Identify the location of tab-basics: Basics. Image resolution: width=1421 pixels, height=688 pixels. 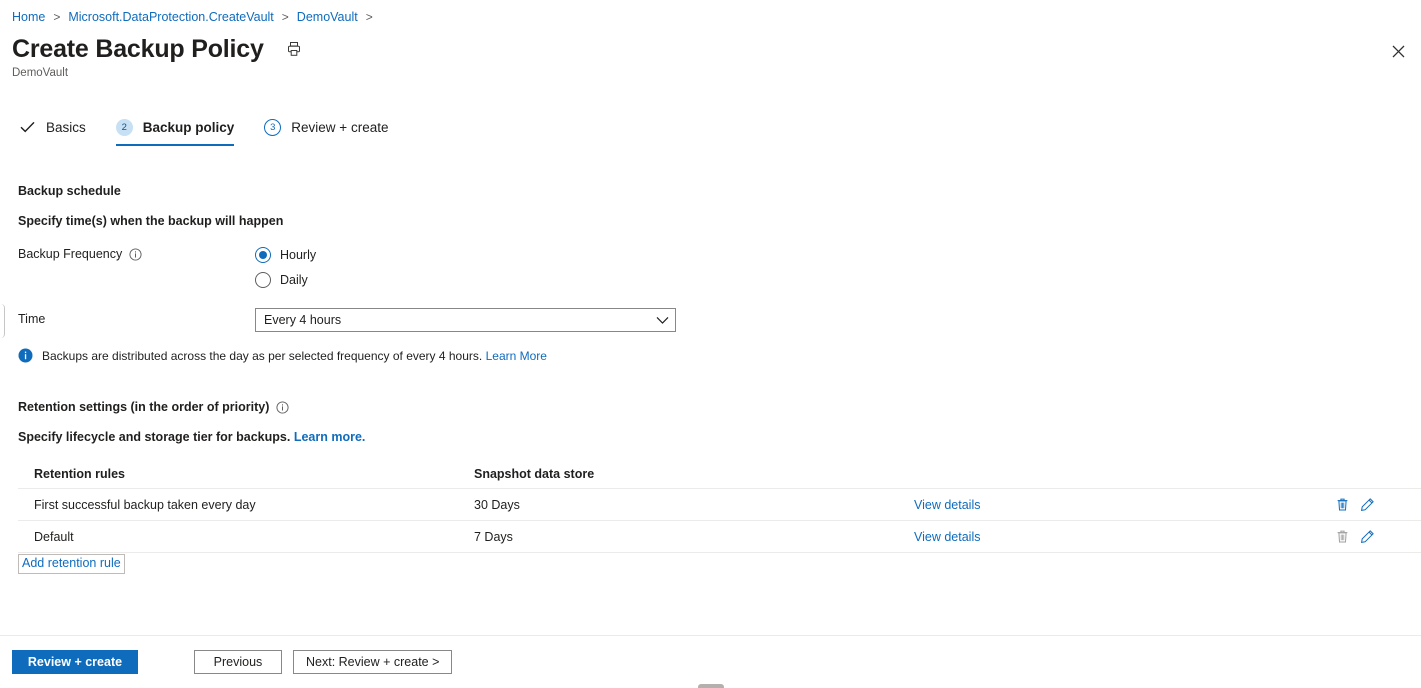
(56, 127).